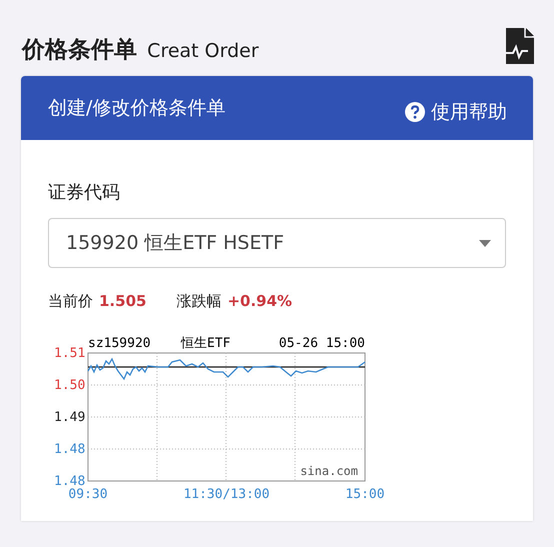 This screenshot has height=547, width=554. Describe the element at coordinates (70, 385) in the screenshot. I see `y-axis-label: 1.50` at that location.